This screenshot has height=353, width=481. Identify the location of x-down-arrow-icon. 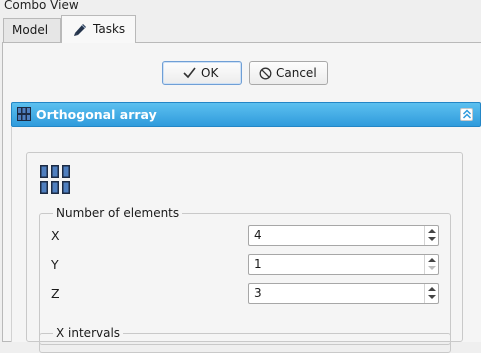
(432, 239).